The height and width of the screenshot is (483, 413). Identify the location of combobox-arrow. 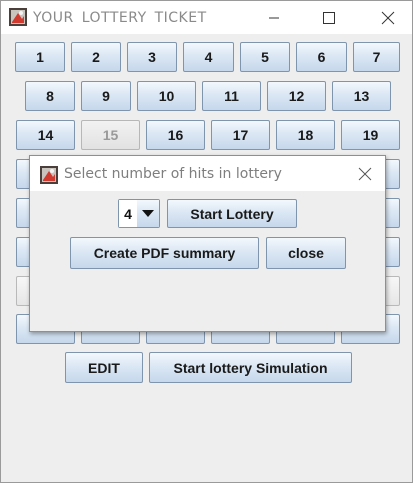
(148, 213).